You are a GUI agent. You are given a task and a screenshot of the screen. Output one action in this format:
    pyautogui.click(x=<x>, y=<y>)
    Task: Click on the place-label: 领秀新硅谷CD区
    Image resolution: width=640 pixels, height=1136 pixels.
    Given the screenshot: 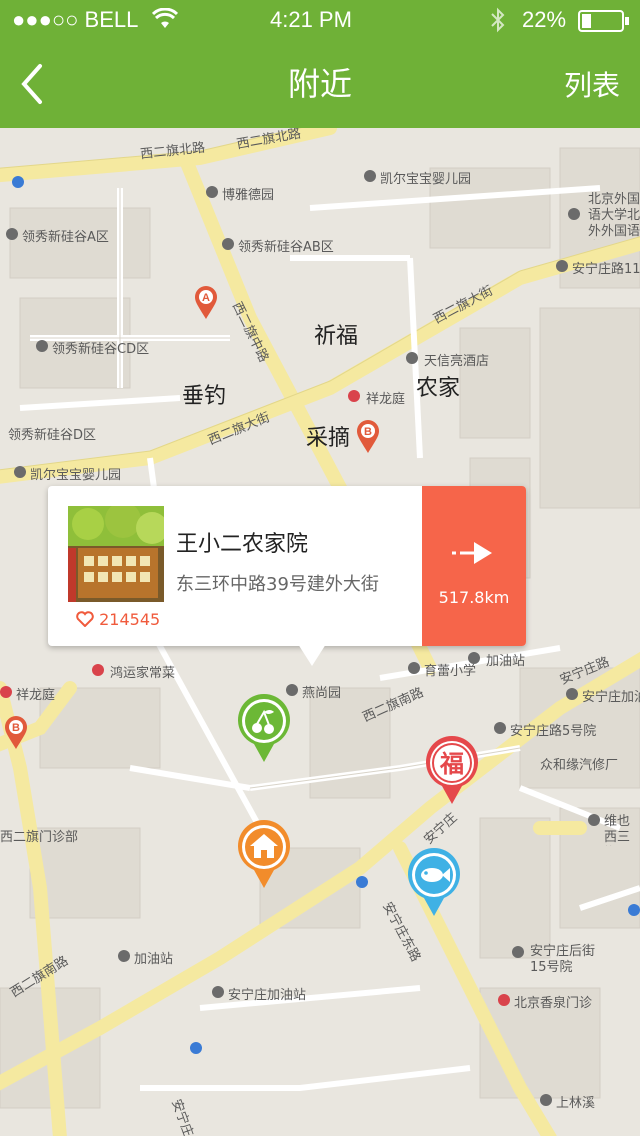 What is the action you would take?
    pyautogui.click(x=101, y=349)
    